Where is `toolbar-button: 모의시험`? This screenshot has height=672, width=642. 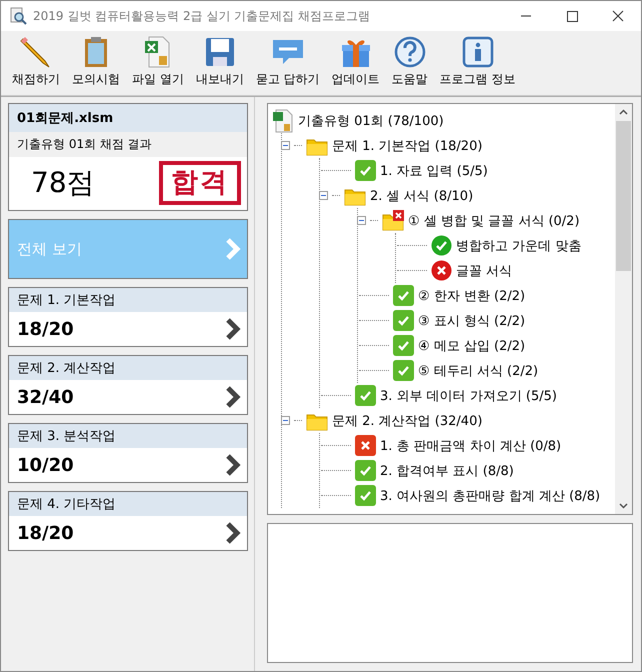 toolbar-button: 모의시험 is located at coordinates (96, 64).